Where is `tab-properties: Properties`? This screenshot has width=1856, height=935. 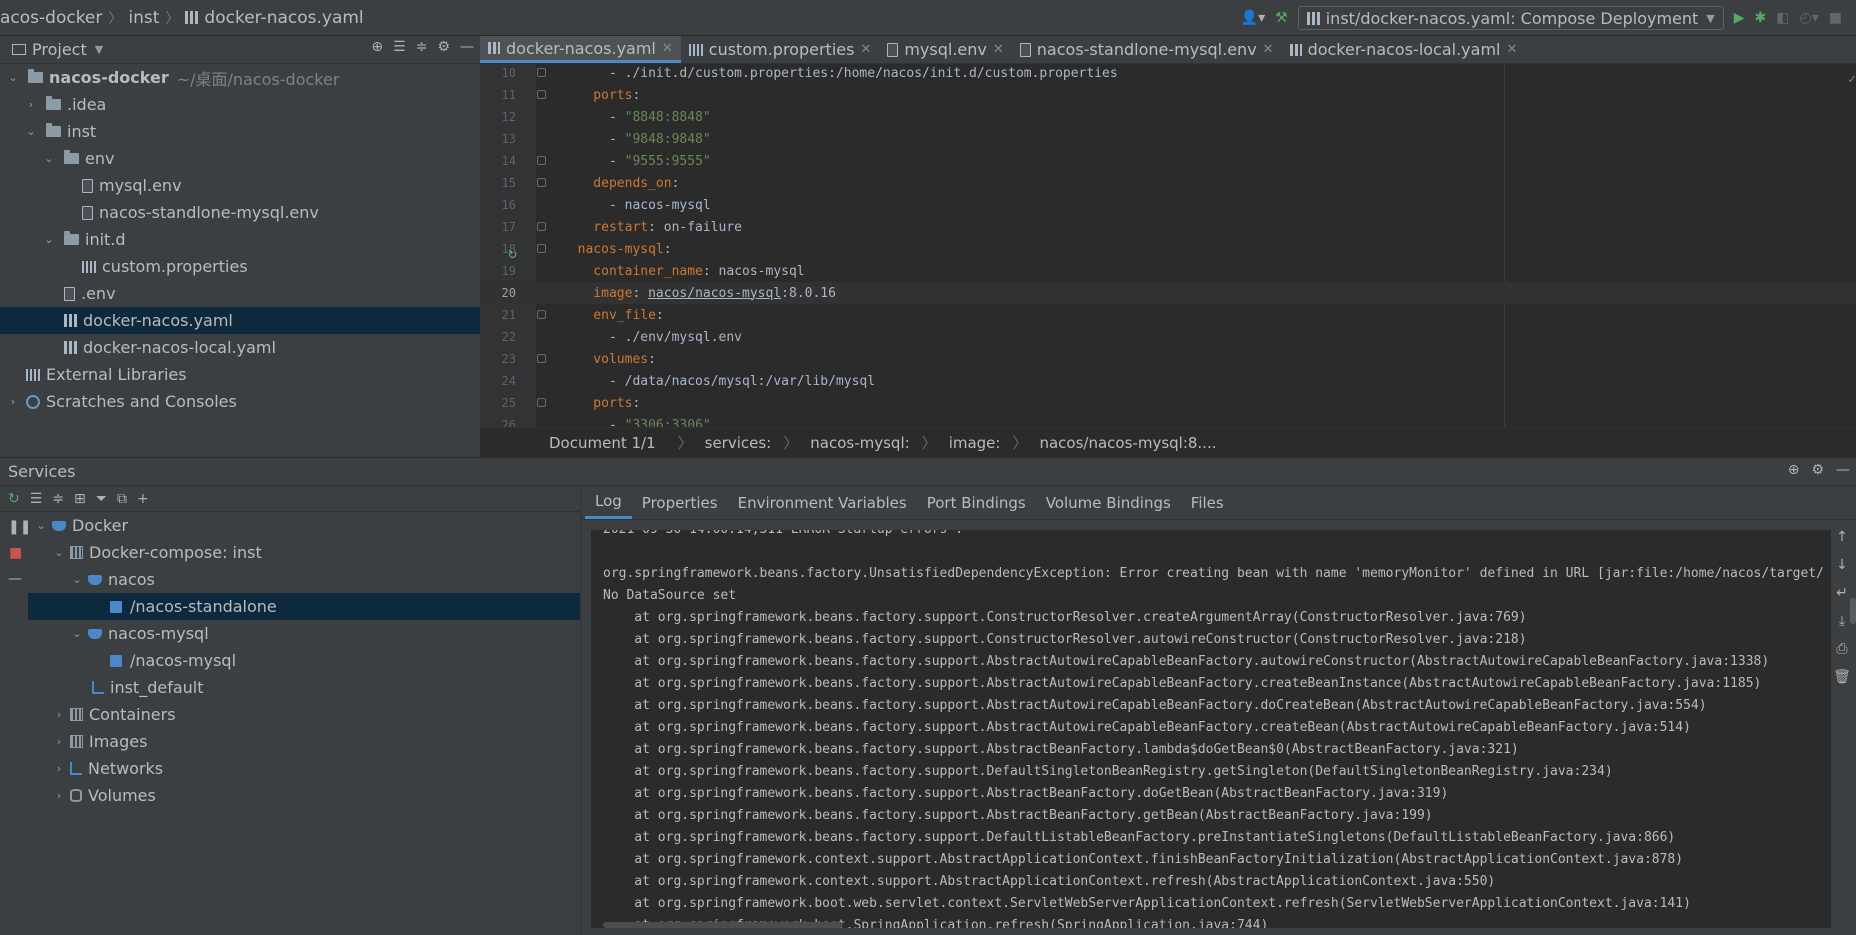 tab-properties: Properties is located at coordinates (680, 502).